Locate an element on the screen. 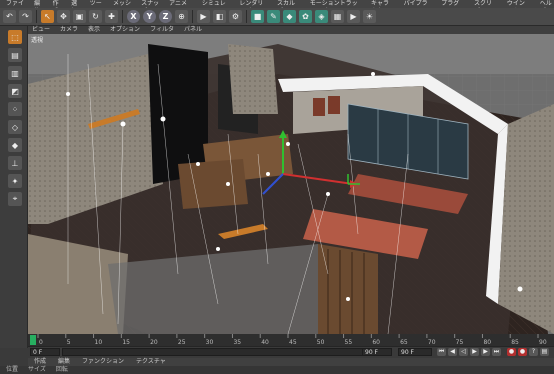  redo-icon: ↷ is located at coordinates (25, 16).